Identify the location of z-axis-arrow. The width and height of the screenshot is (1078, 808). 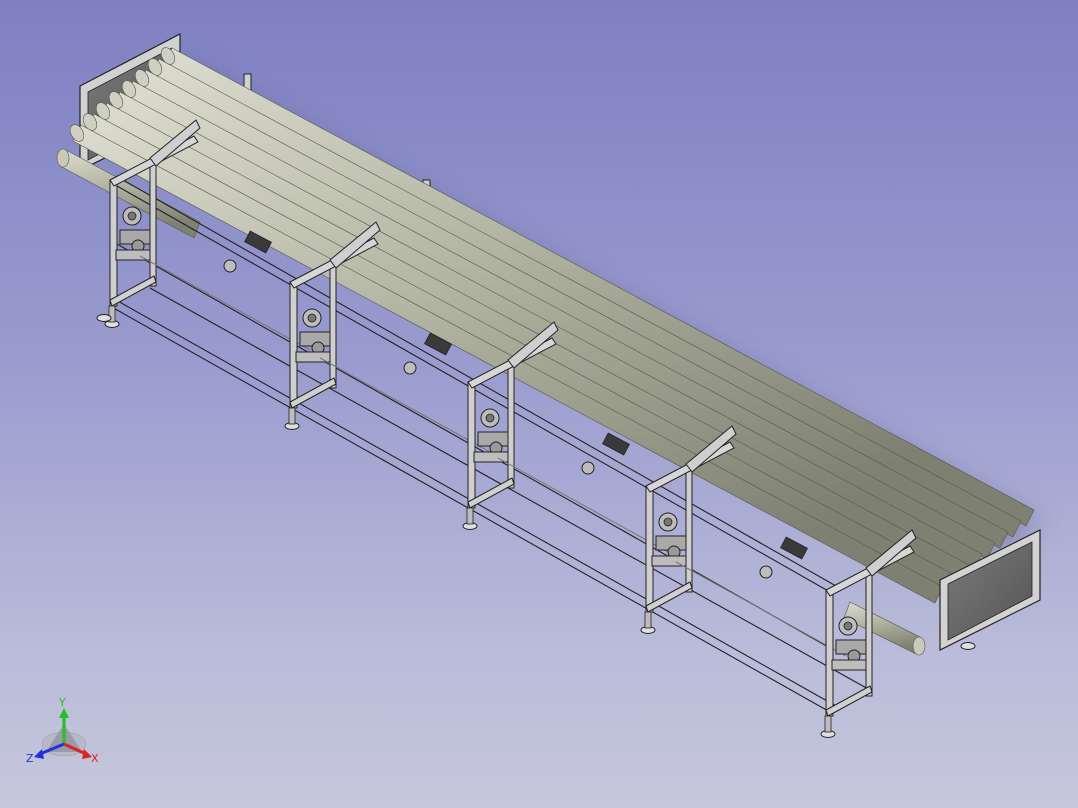
(39, 754).